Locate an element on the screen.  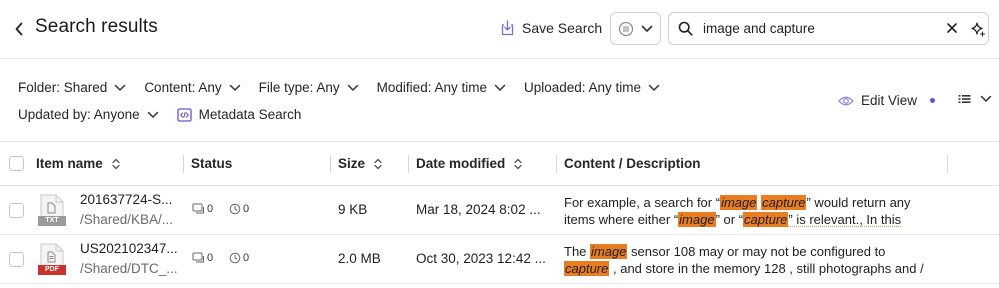
file-type-filter: File type: Any is located at coordinates (309, 87).